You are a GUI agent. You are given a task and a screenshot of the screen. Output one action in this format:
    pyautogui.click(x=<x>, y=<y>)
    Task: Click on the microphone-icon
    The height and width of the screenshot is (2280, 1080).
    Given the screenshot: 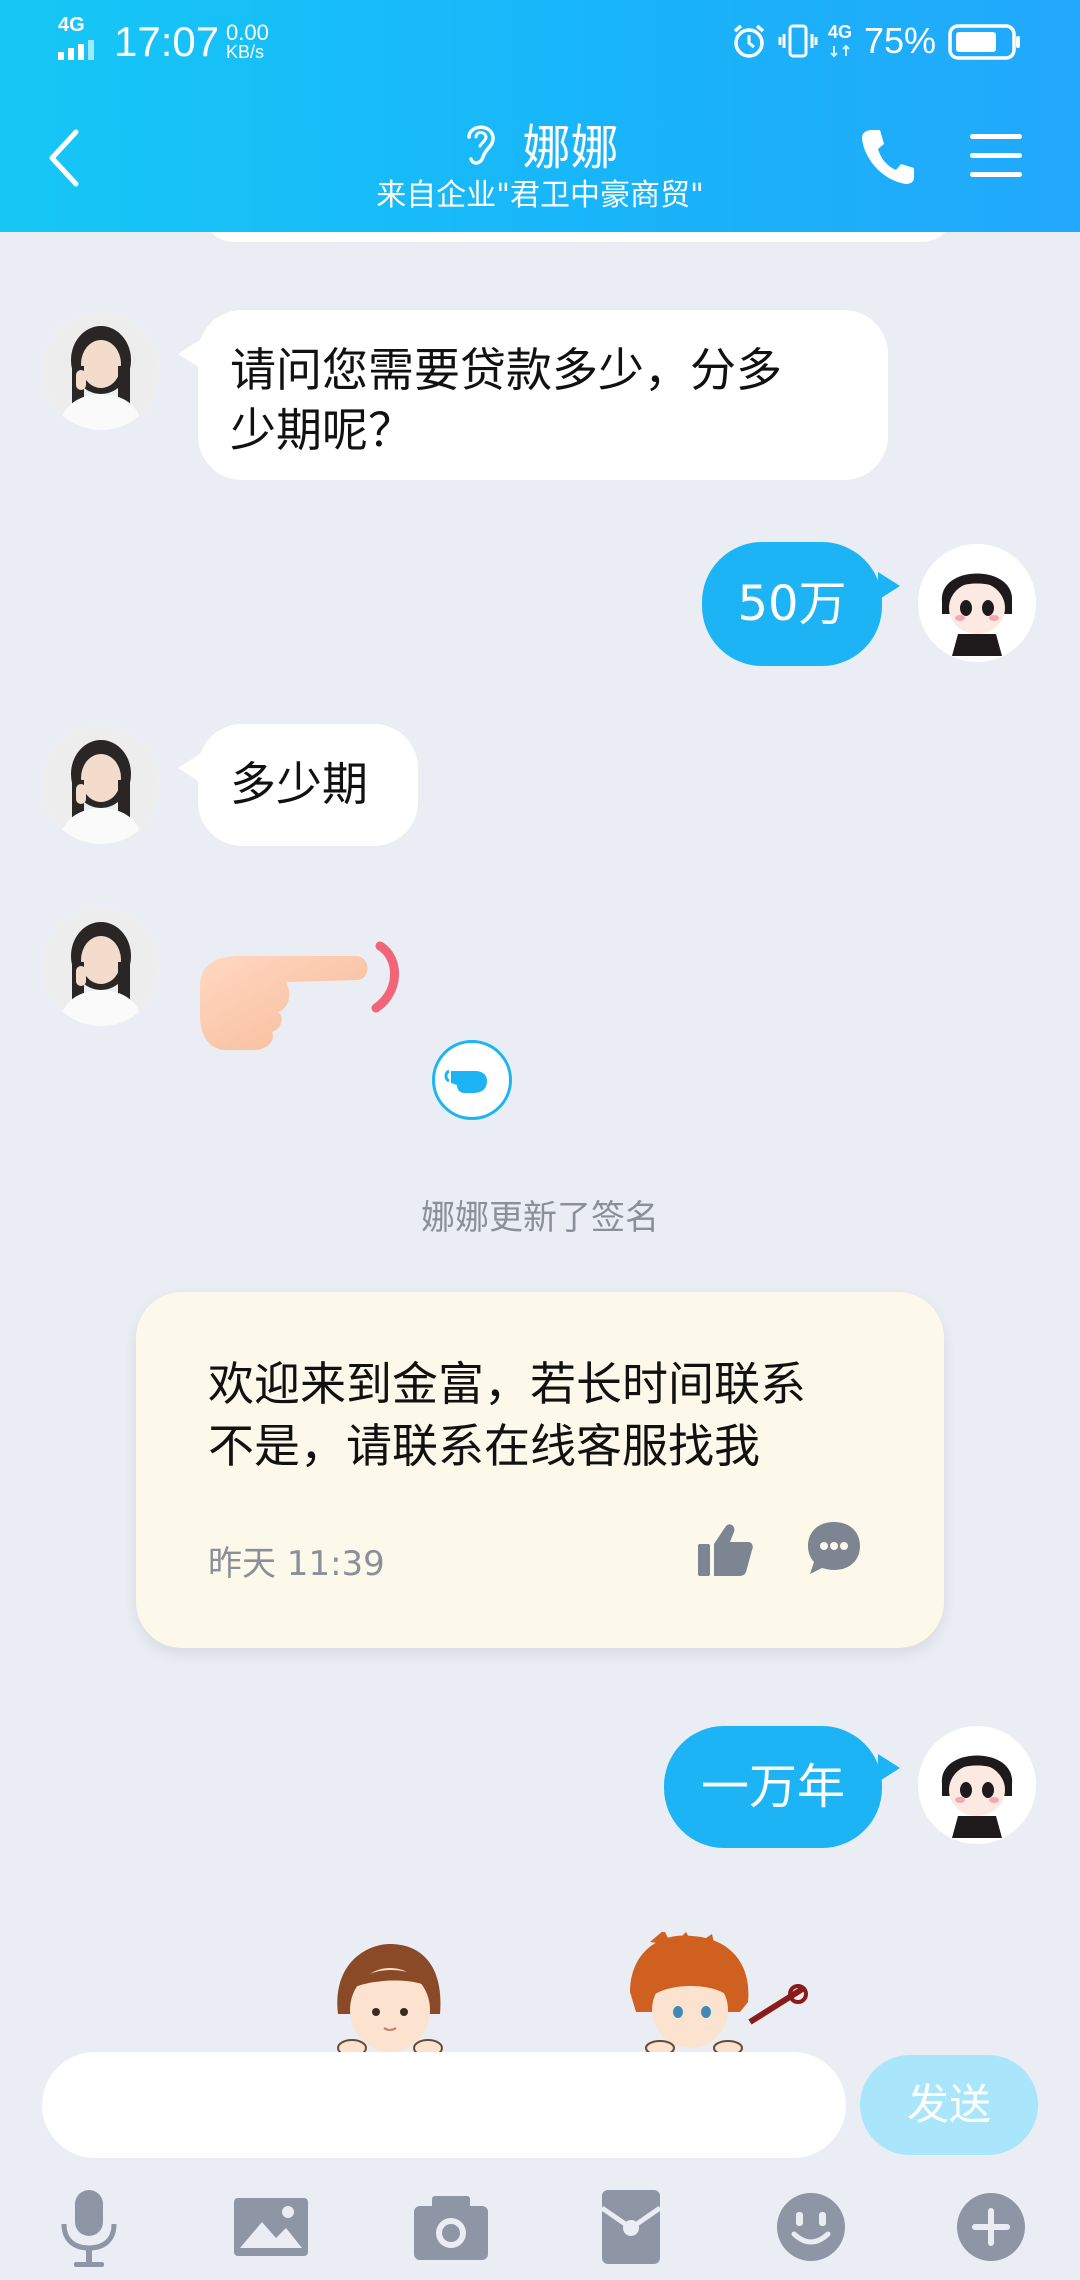 What is the action you would take?
    pyautogui.click(x=89, y=2227)
    